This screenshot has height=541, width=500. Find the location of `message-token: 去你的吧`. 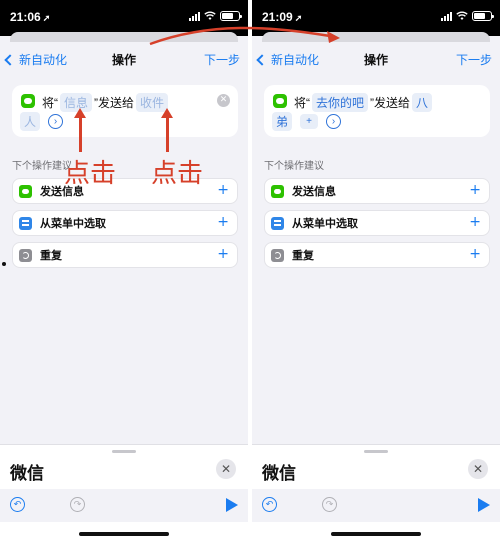

message-token: 去你的吧 is located at coordinates (340, 102).